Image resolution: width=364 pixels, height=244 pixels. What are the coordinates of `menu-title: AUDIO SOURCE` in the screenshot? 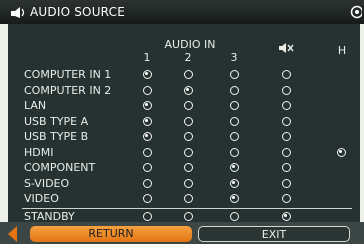 It's located at (77, 12).